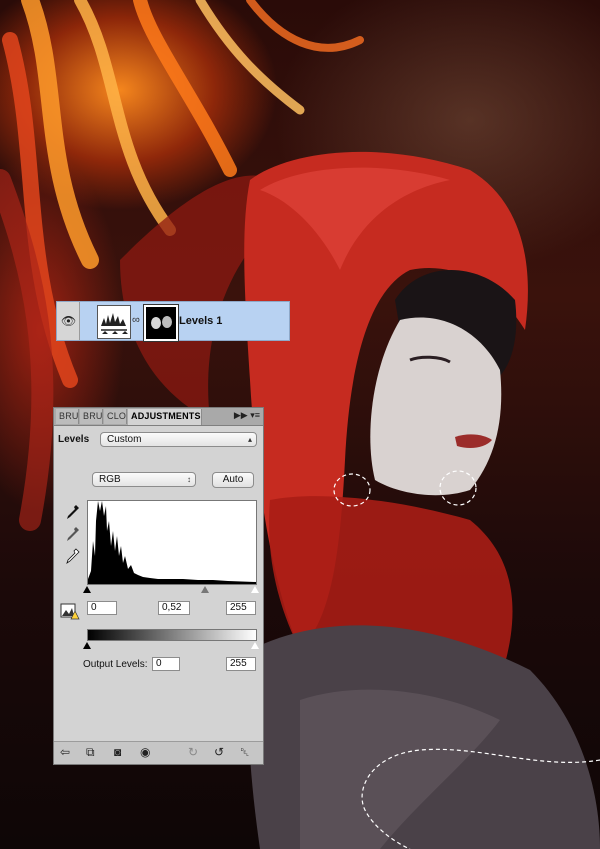  What do you see at coordinates (178, 439) in the screenshot?
I see `preset-dropdown: Custom ▴` at bounding box center [178, 439].